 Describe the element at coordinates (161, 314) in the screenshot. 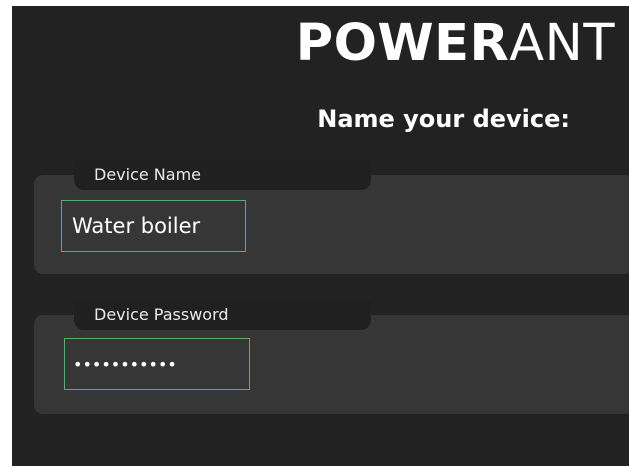

I see `device-password-label: Device Password` at that location.